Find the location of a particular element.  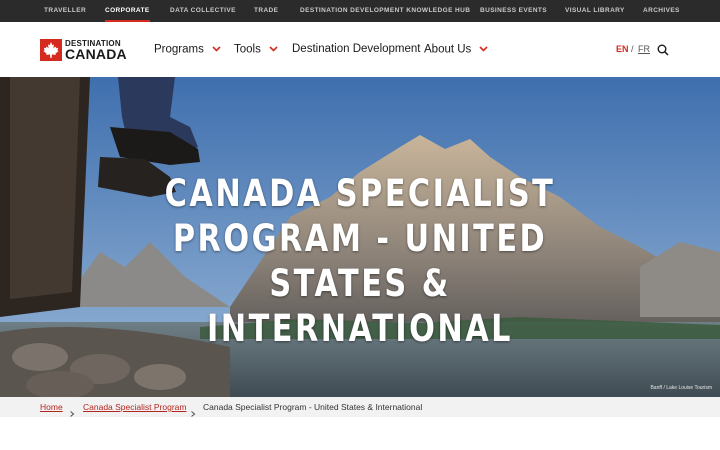

topbar-link-archives: ARCHIVES is located at coordinates (661, 11).